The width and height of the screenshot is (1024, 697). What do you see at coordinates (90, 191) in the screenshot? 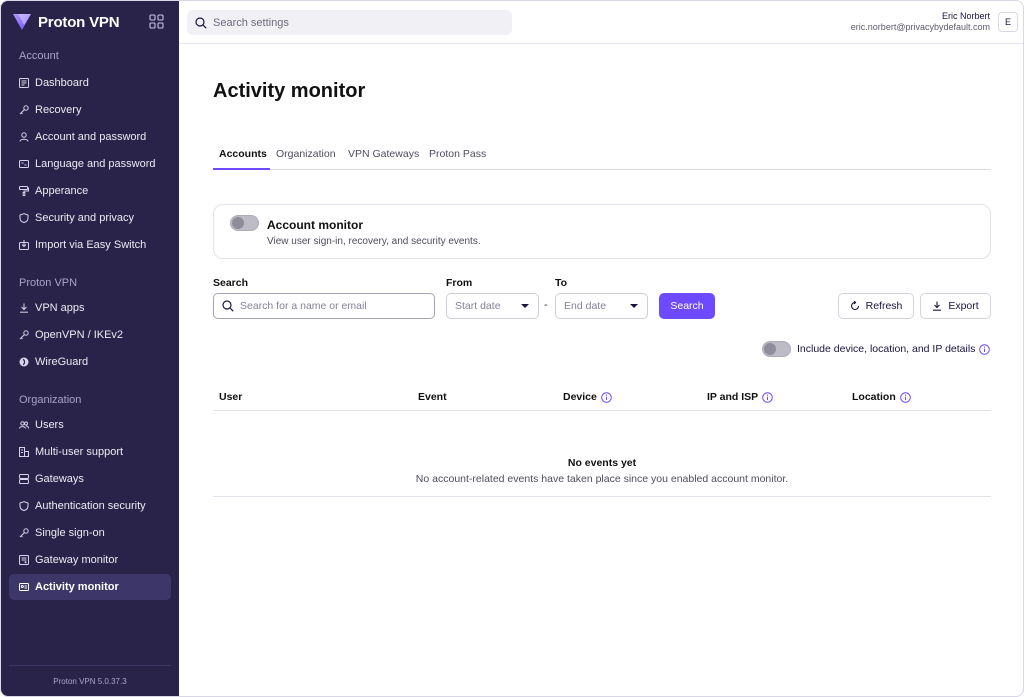
I see `sidebar-item-appearance: Apperance` at bounding box center [90, 191].